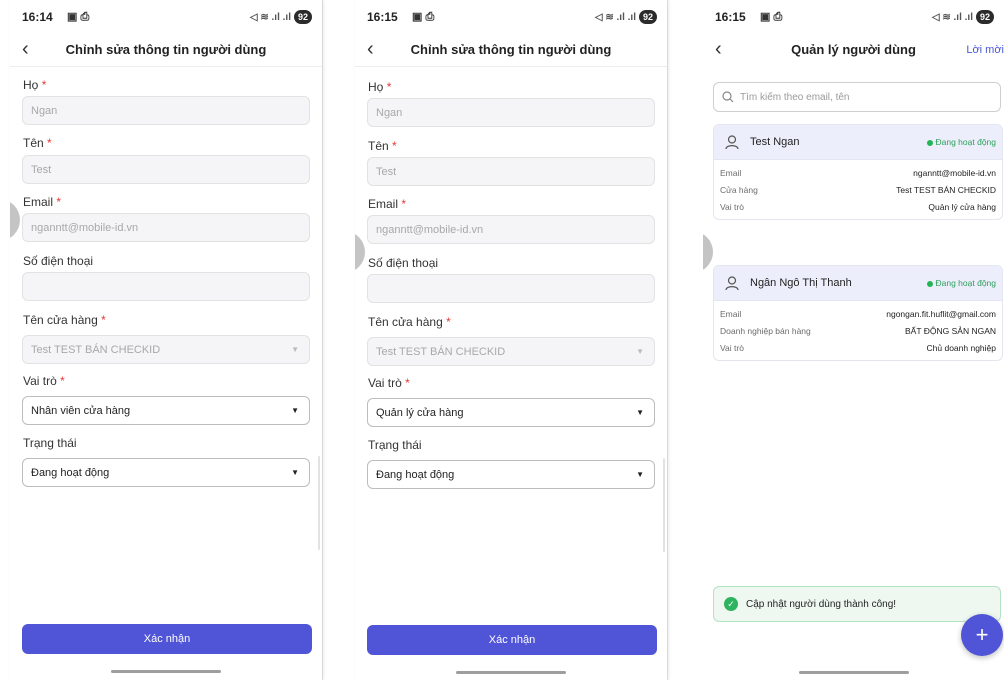  What do you see at coordinates (950, 331) in the screenshot?
I see `info-value: BẤT ĐỘNG SẢN NGAN` at bounding box center [950, 331].